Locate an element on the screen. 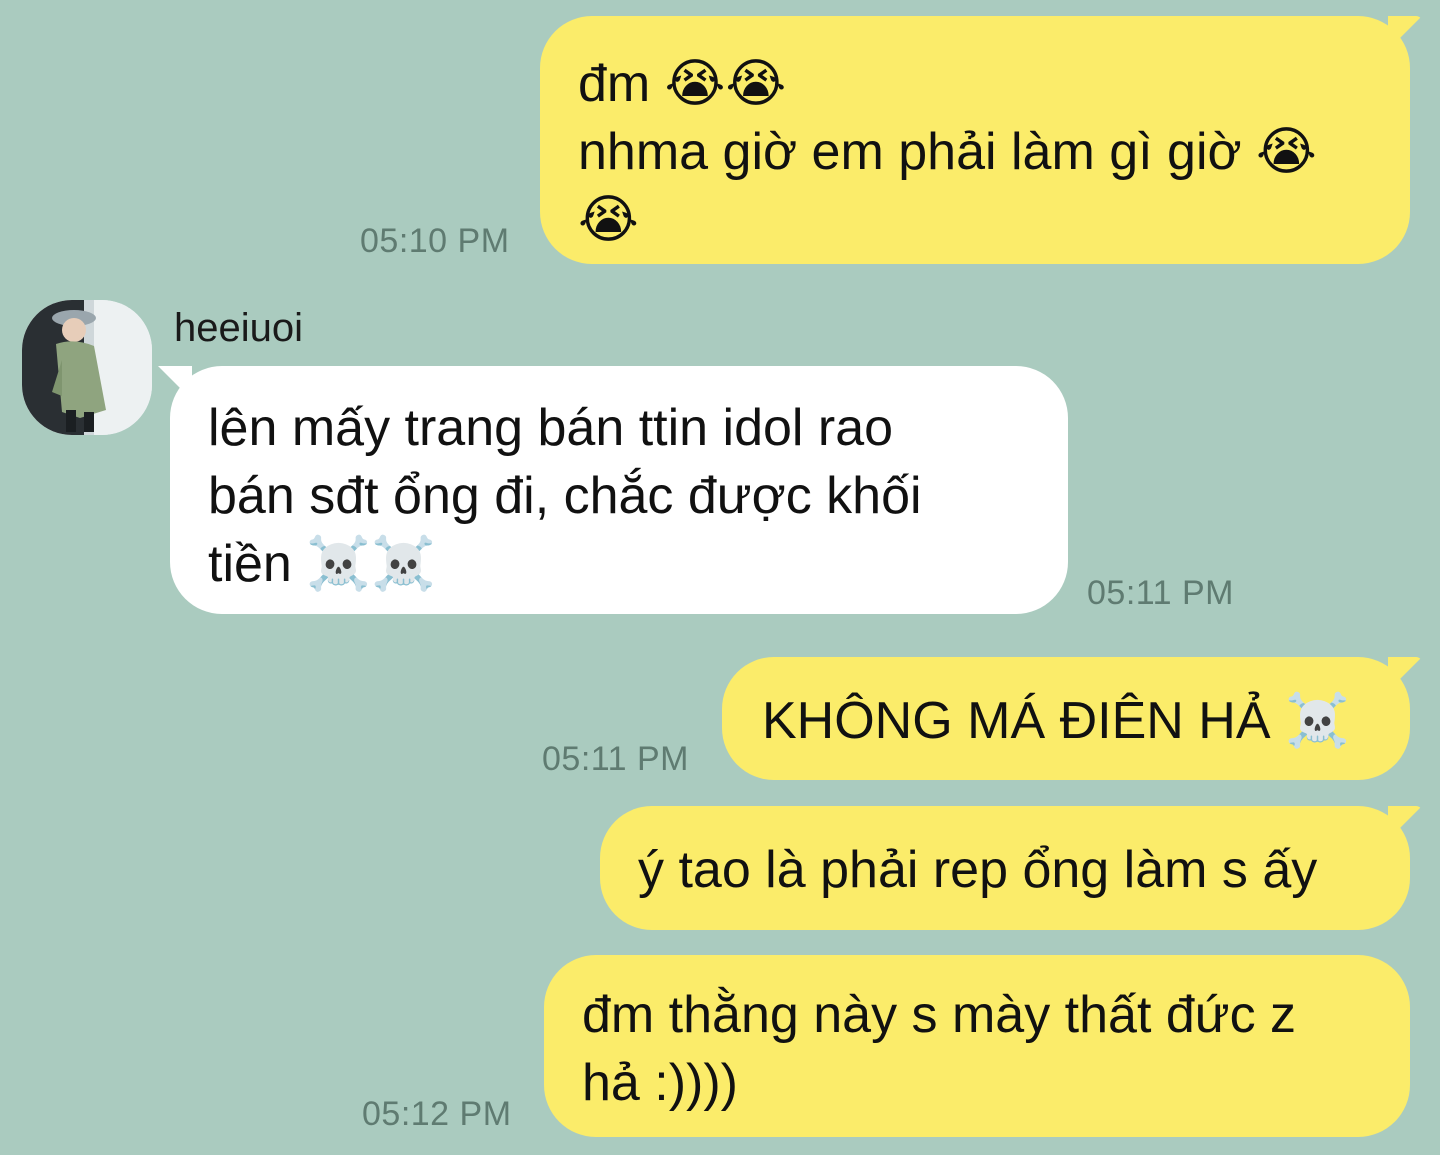 The width and height of the screenshot is (1440, 1155). message-text: đm thằng này s mày thất đức z hả :)))) is located at coordinates (939, 1049).